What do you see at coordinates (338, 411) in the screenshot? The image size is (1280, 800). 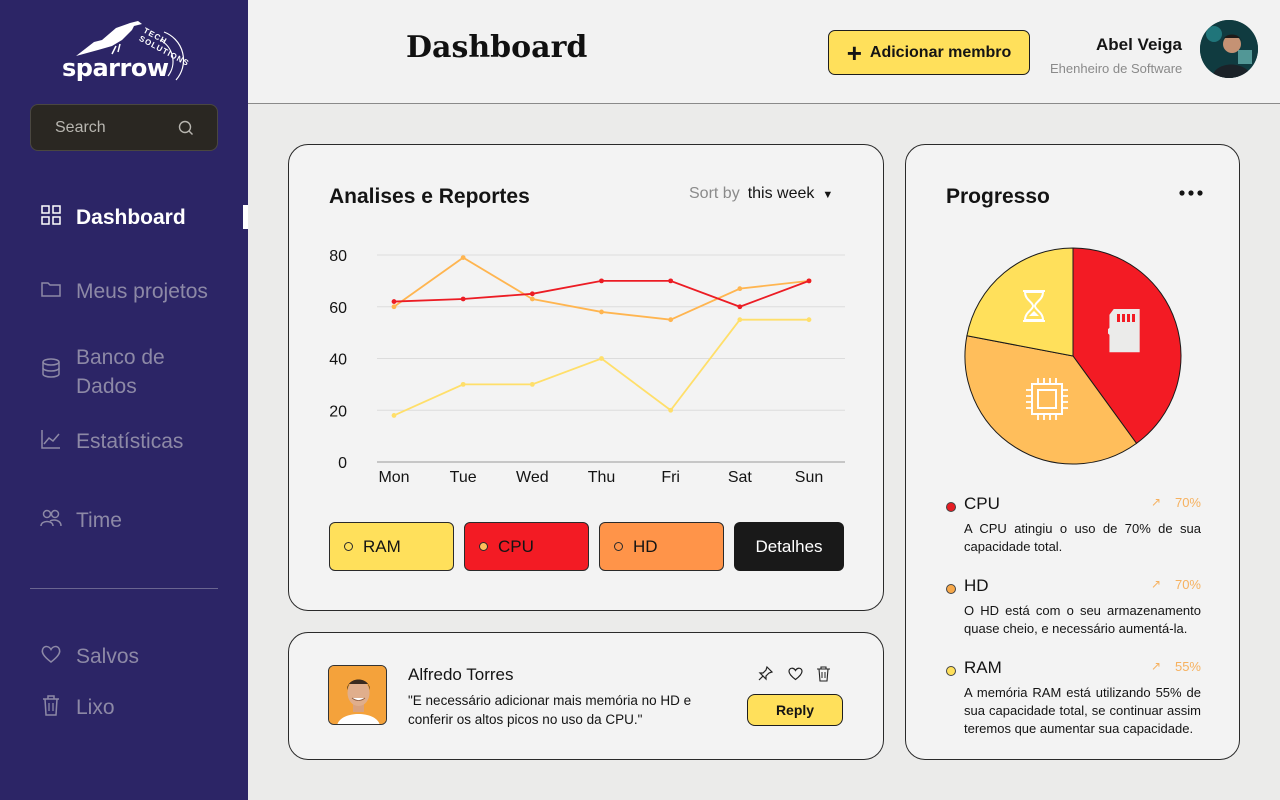 I see `y-tick-label: 20` at bounding box center [338, 411].